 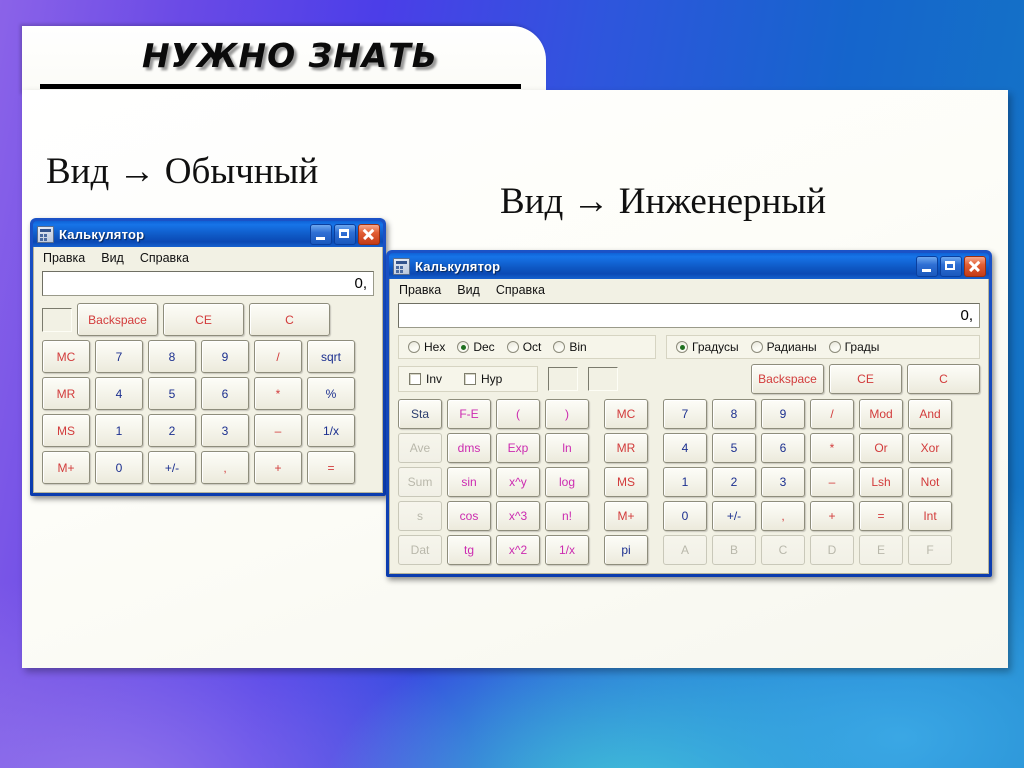 I want to click on checkbox-inv: Inv, so click(x=425, y=379).